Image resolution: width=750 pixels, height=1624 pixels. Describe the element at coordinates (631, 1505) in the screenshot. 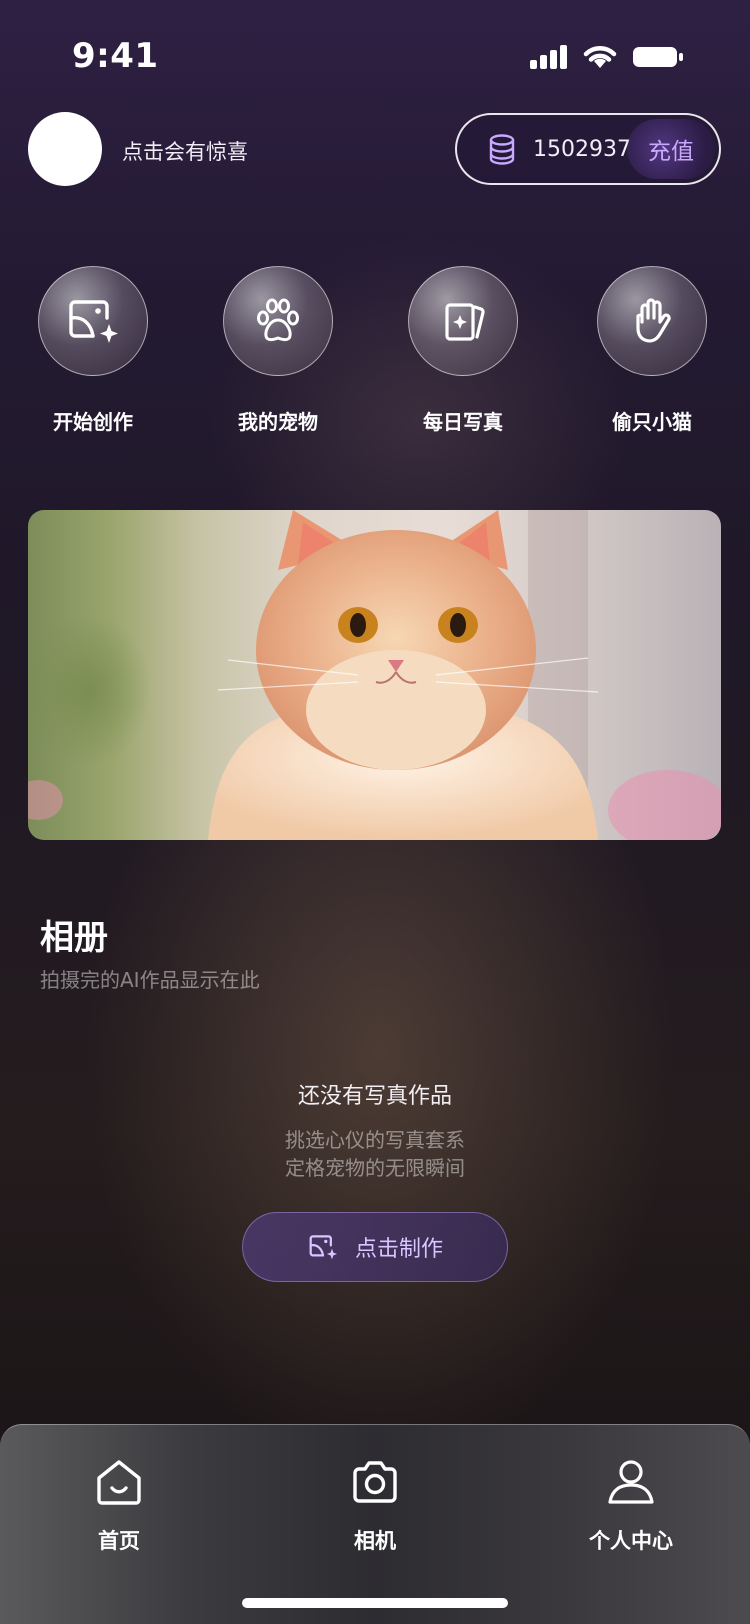

I see `tab-profile: 个人中心` at that location.